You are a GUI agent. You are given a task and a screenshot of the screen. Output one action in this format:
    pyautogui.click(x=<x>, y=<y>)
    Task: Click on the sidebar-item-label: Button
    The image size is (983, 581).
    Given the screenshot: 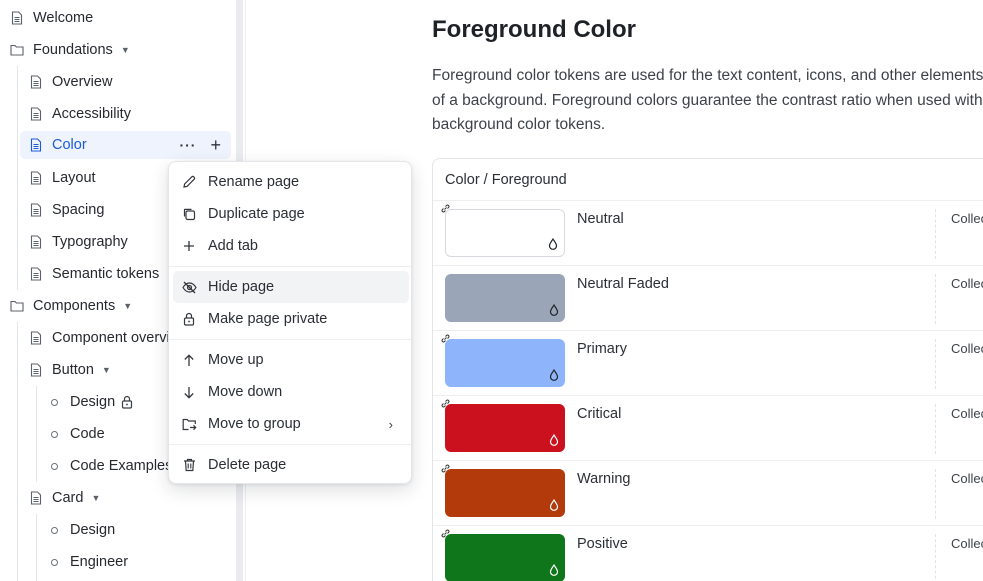 What is the action you would take?
    pyautogui.click(x=73, y=370)
    